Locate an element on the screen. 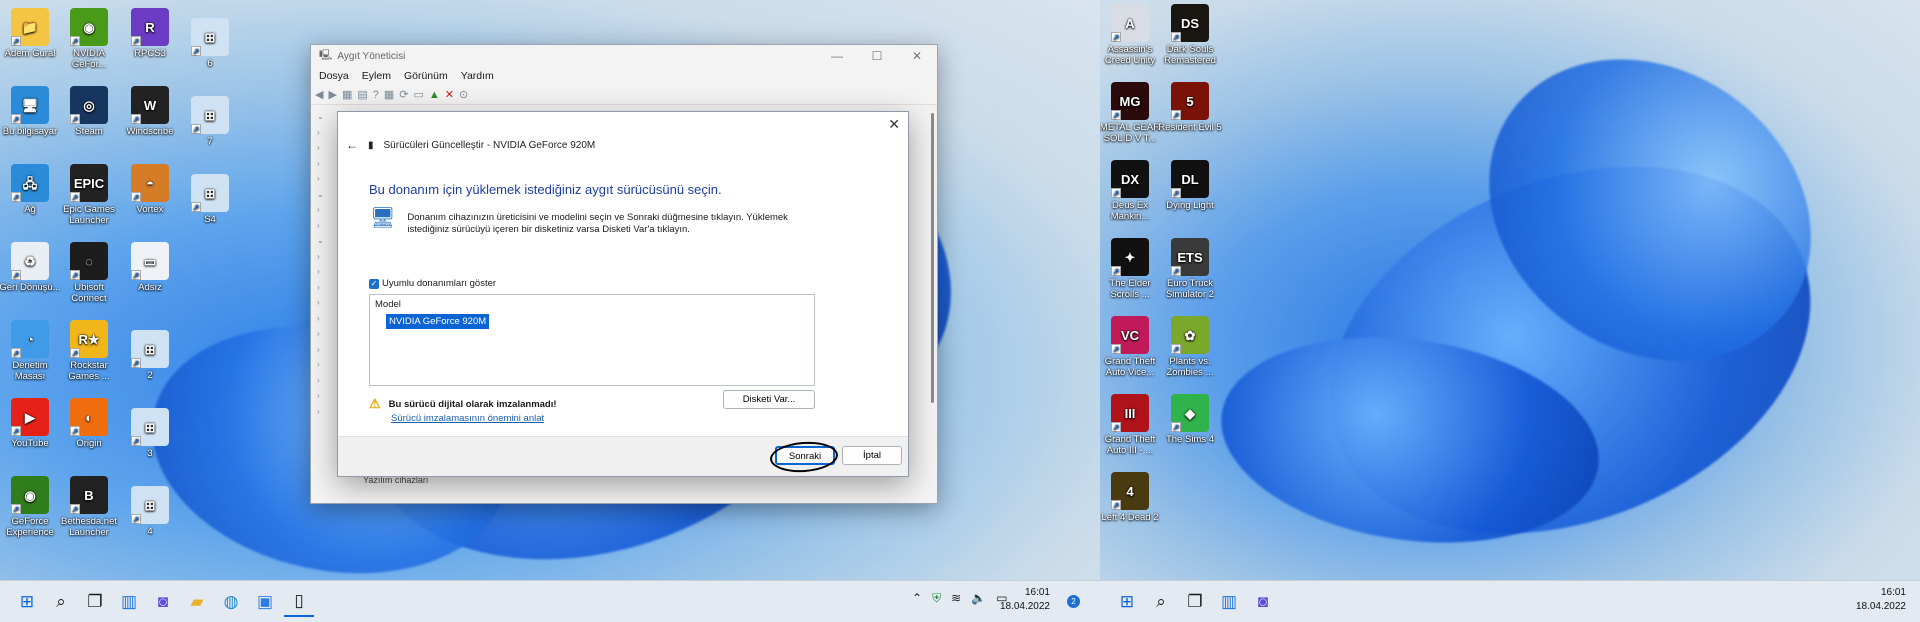 This screenshot has height=622, width=1920. desktop-icon: 📁 ↗ Adem Gural is located at coordinates (31, 33).